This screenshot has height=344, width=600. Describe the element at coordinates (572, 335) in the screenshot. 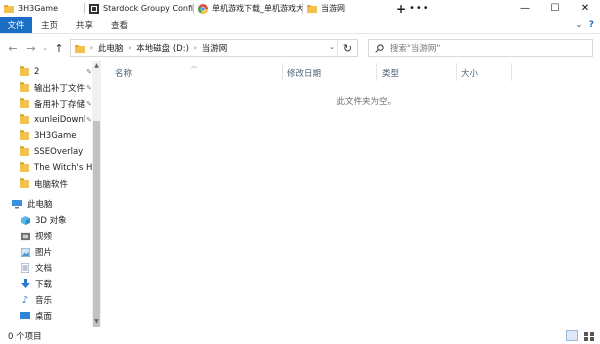

I see `details-view-icon` at that location.